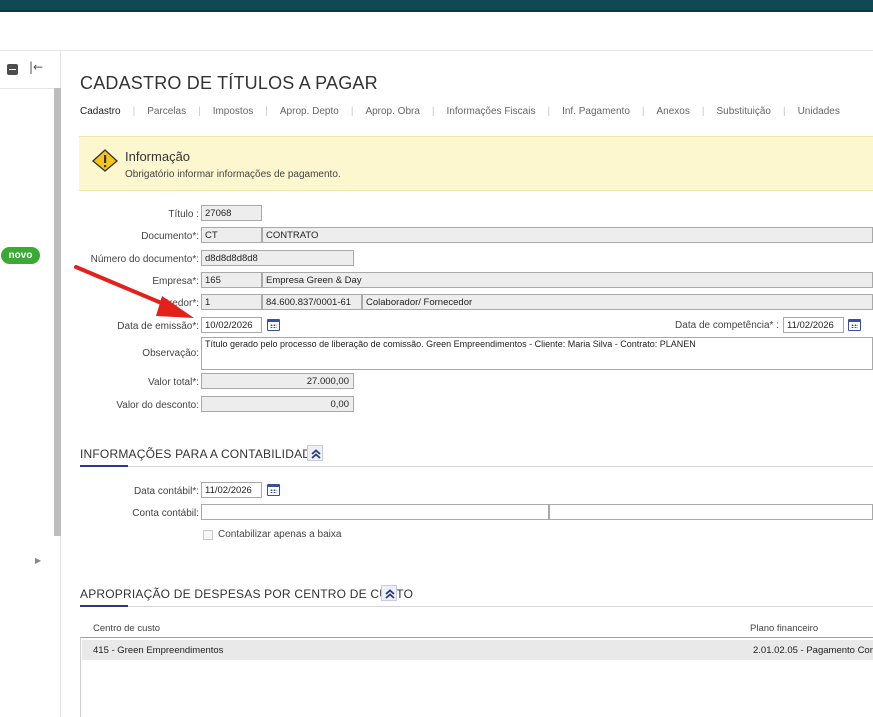 This screenshot has width=873, height=717. I want to click on tab-aprop-obra: Aprop. Obra, so click(392, 111).